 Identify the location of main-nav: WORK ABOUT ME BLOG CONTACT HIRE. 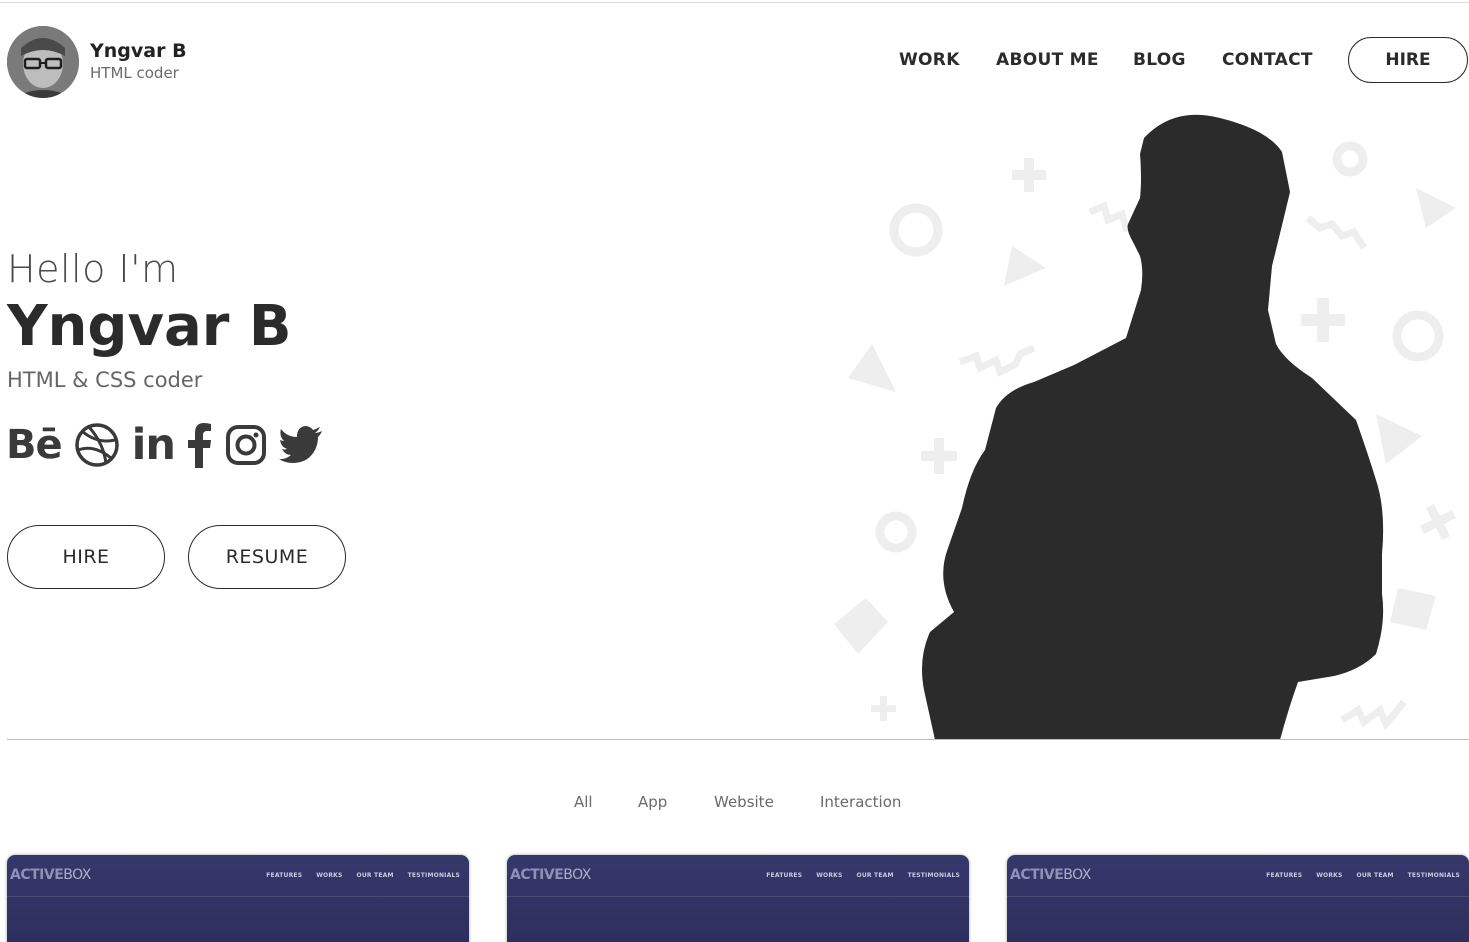
(734, 62).